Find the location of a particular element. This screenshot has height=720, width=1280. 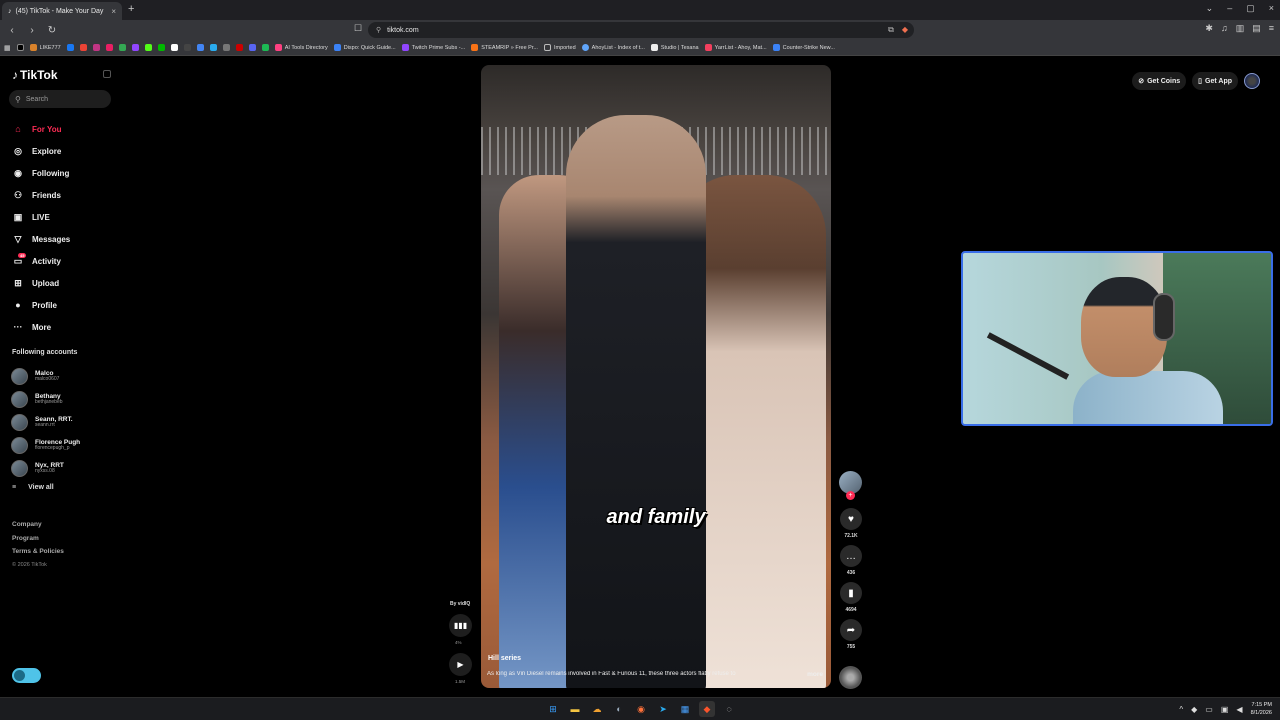

cloud-icon: ☁ is located at coordinates (597, 709).